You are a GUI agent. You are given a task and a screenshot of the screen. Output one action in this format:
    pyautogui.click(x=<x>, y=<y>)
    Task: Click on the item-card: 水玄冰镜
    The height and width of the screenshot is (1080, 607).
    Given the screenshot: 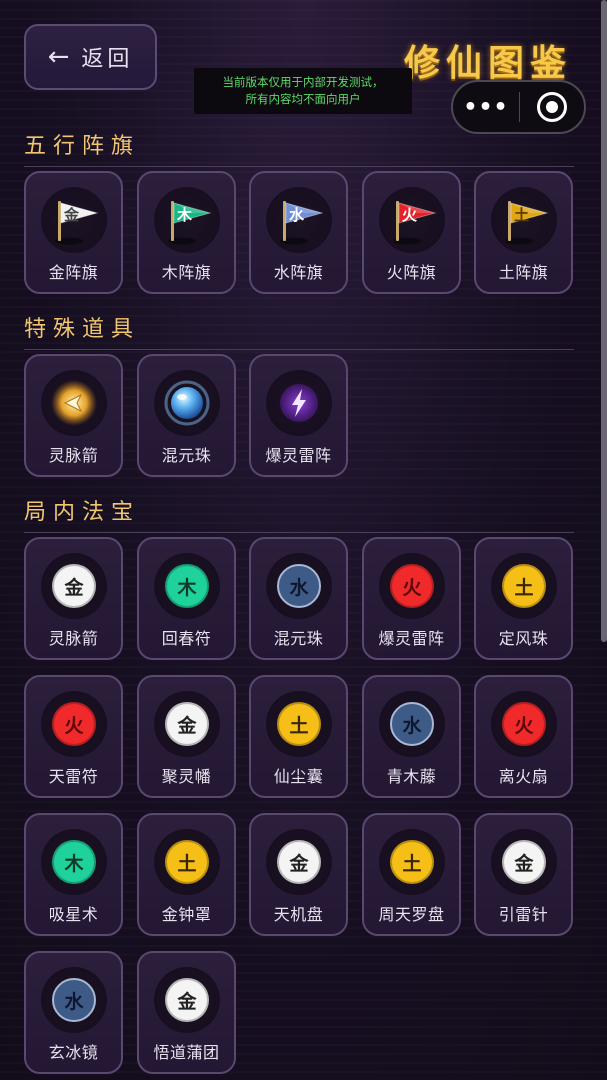 What is the action you would take?
    pyautogui.click(x=73, y=1012)
    